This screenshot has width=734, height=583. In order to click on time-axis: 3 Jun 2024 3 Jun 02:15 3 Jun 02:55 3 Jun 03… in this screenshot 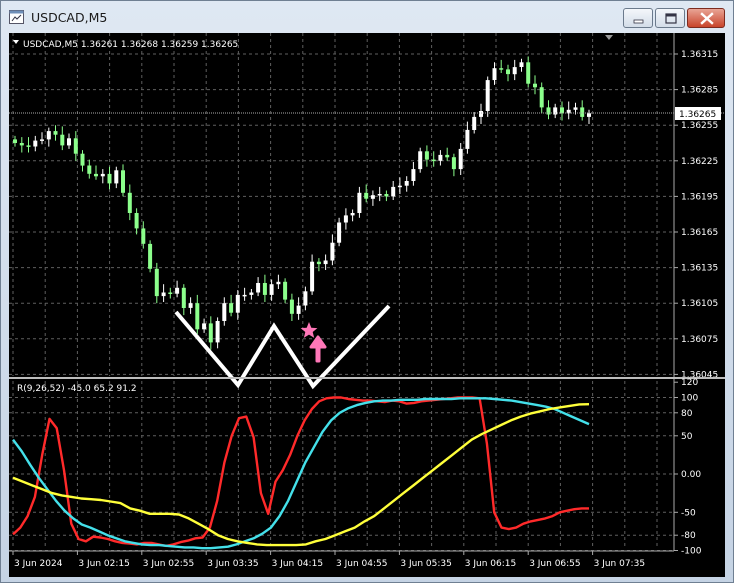, I will do `click(328, 560)`.